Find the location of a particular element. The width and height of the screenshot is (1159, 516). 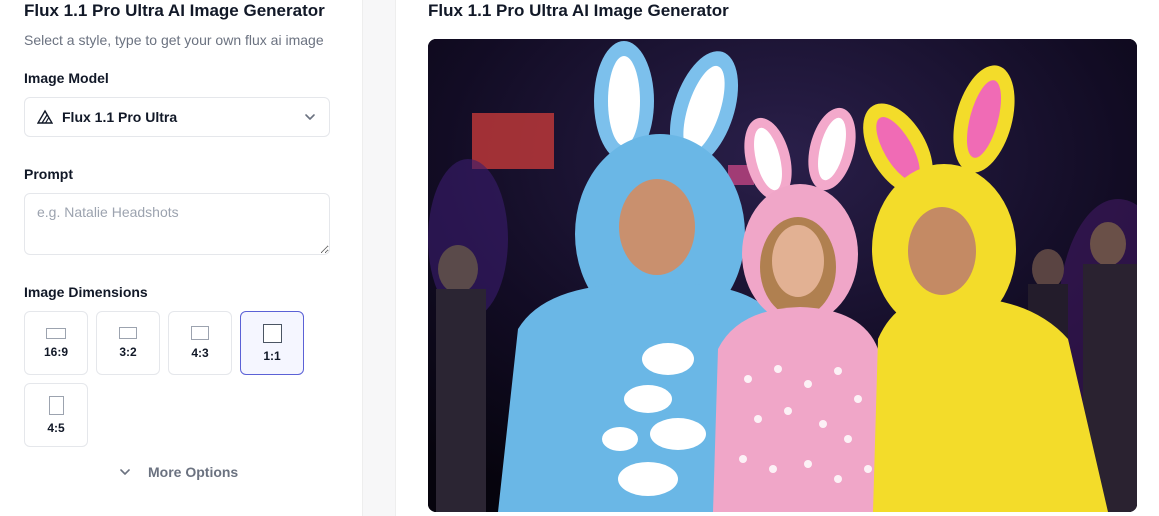

dimension-label: 3:2 is located at coordinates (128, 352).